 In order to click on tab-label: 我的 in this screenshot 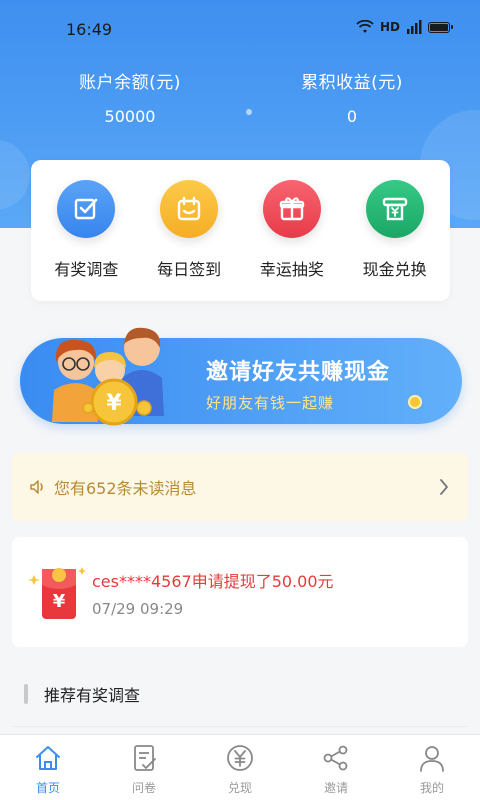, I will do `click(431, 788)`.